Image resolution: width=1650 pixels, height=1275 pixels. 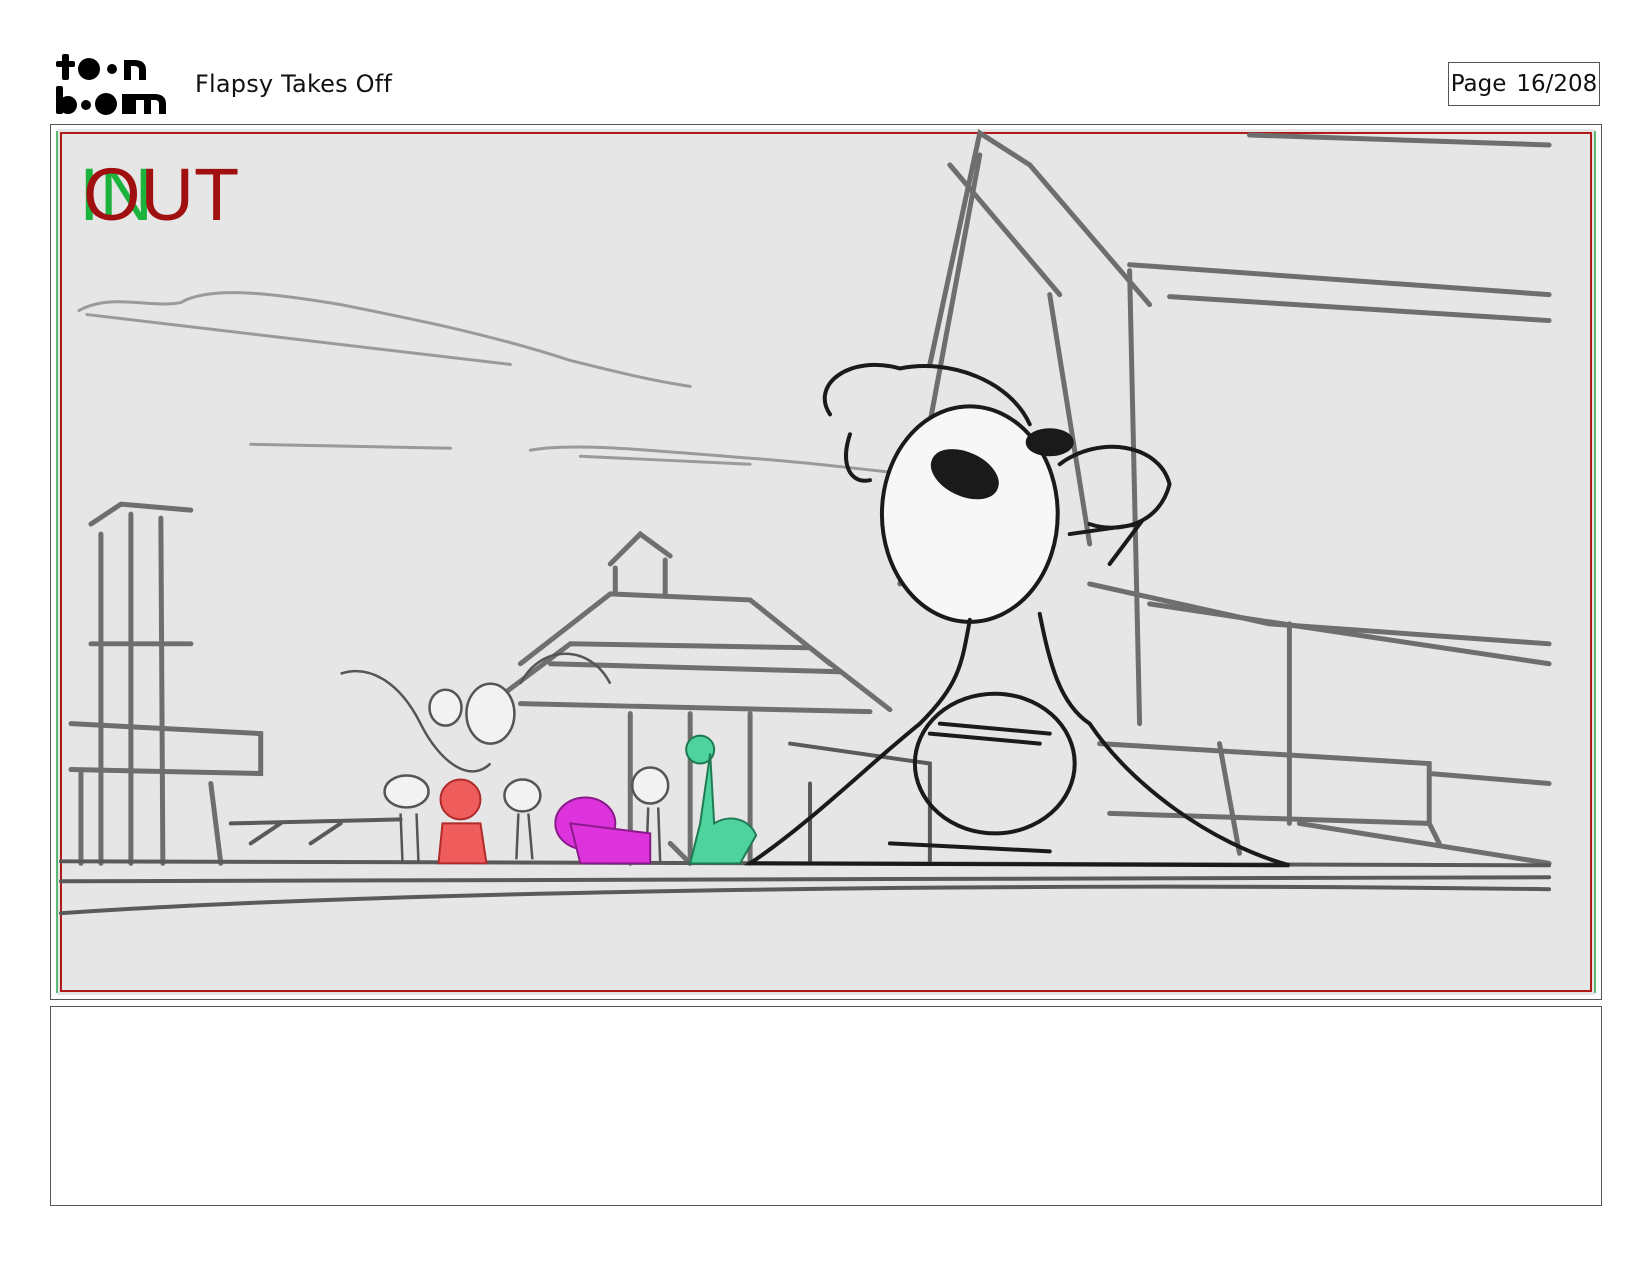 I want to click on out-marker: OUT, so click(x=161, y=194).